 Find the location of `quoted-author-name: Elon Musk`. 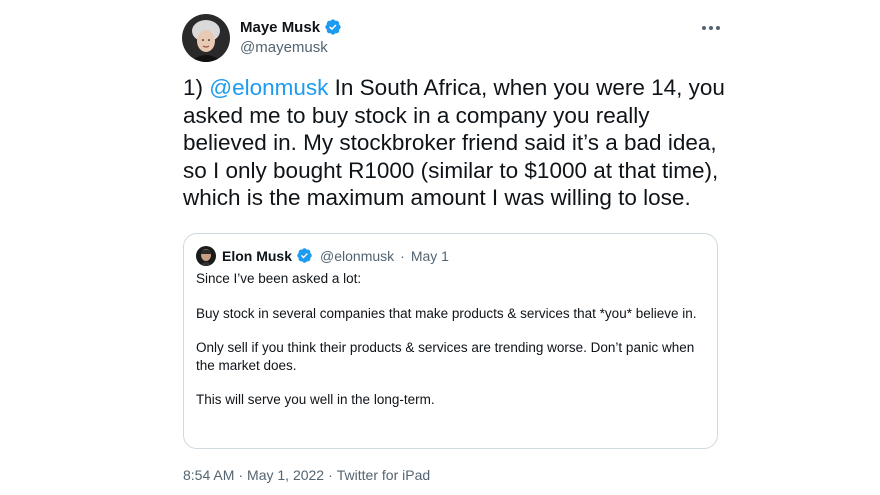

quoted-author-name: Elon Musk is located at coordinates (257, 256).